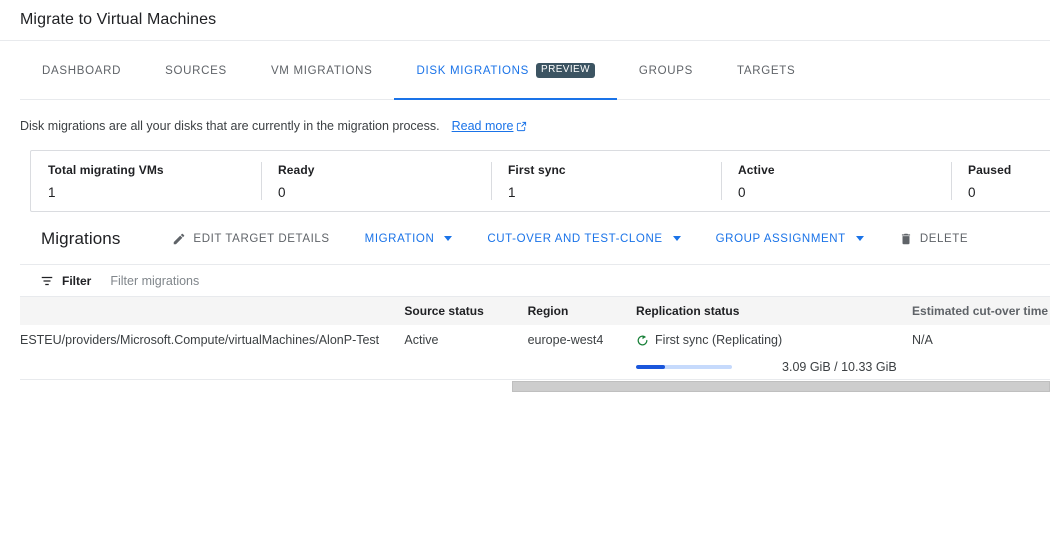 Image resolution: width=1050 pixels, height=550 pixels. I want to click on tab-label: VM MIGRATIONS, so click(321, 70).